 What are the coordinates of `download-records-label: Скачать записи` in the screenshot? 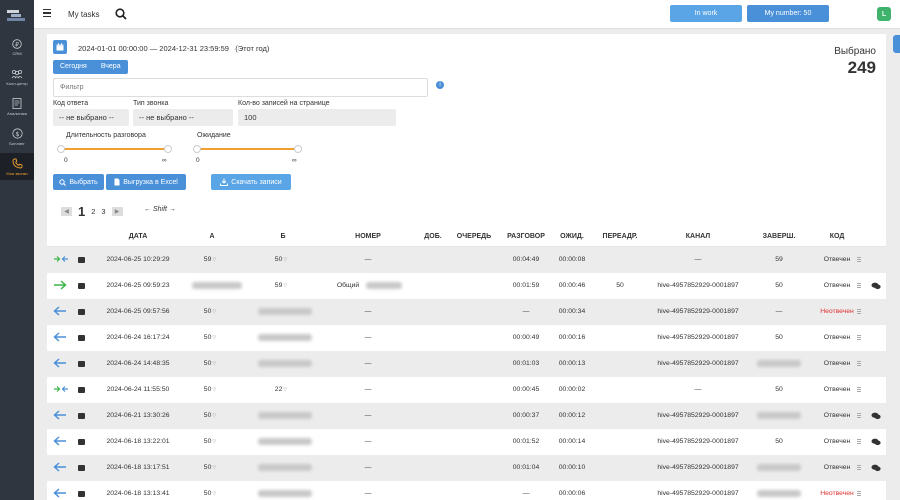 It's located at (256, 182).